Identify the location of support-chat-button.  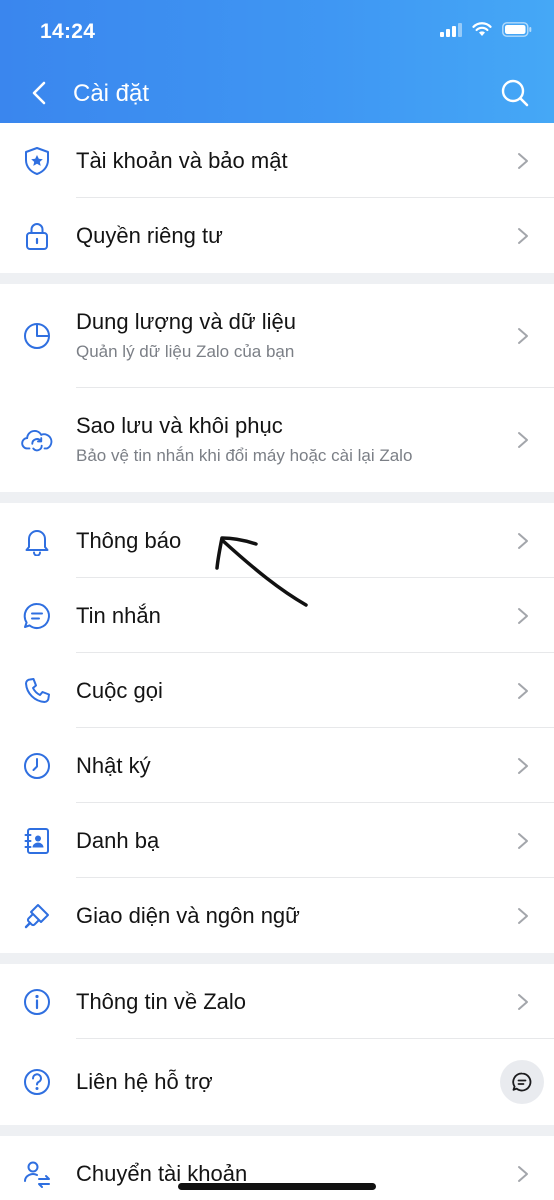
(522, 1082).